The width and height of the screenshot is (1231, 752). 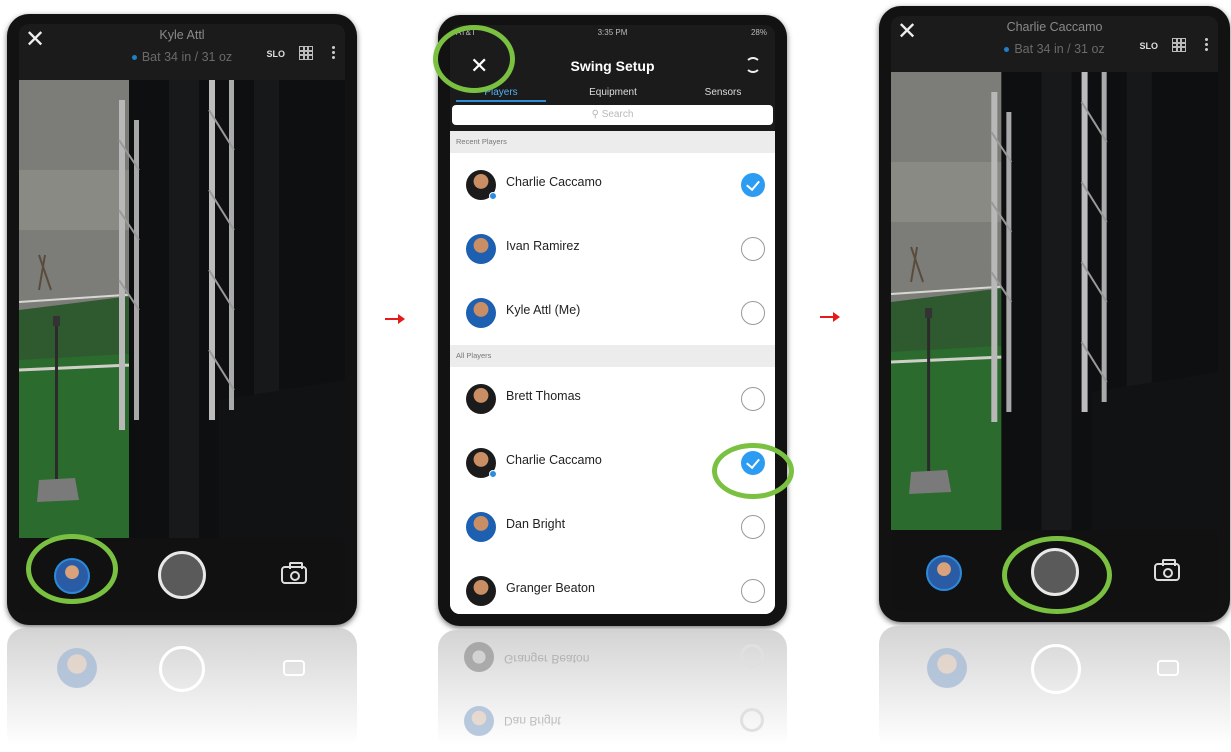 I want to click on reflection-middle: Granger Beaton Dan Bright, so click(x=612, y=691).